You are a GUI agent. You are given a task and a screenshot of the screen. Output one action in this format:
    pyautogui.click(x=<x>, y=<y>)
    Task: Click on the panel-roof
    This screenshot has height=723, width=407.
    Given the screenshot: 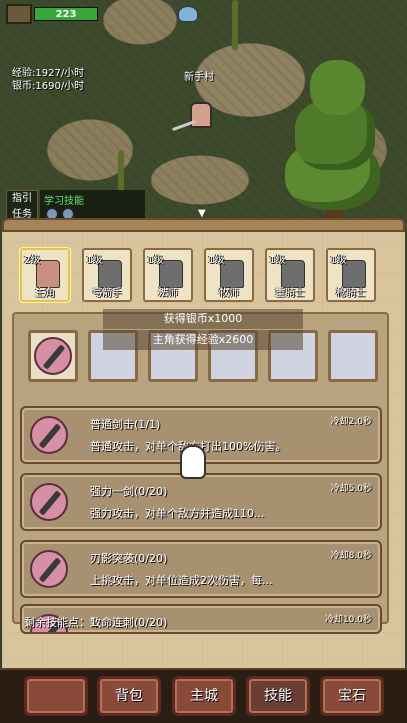 What is the action you would take?
    pyautogui.click(x=203, y=225)
    